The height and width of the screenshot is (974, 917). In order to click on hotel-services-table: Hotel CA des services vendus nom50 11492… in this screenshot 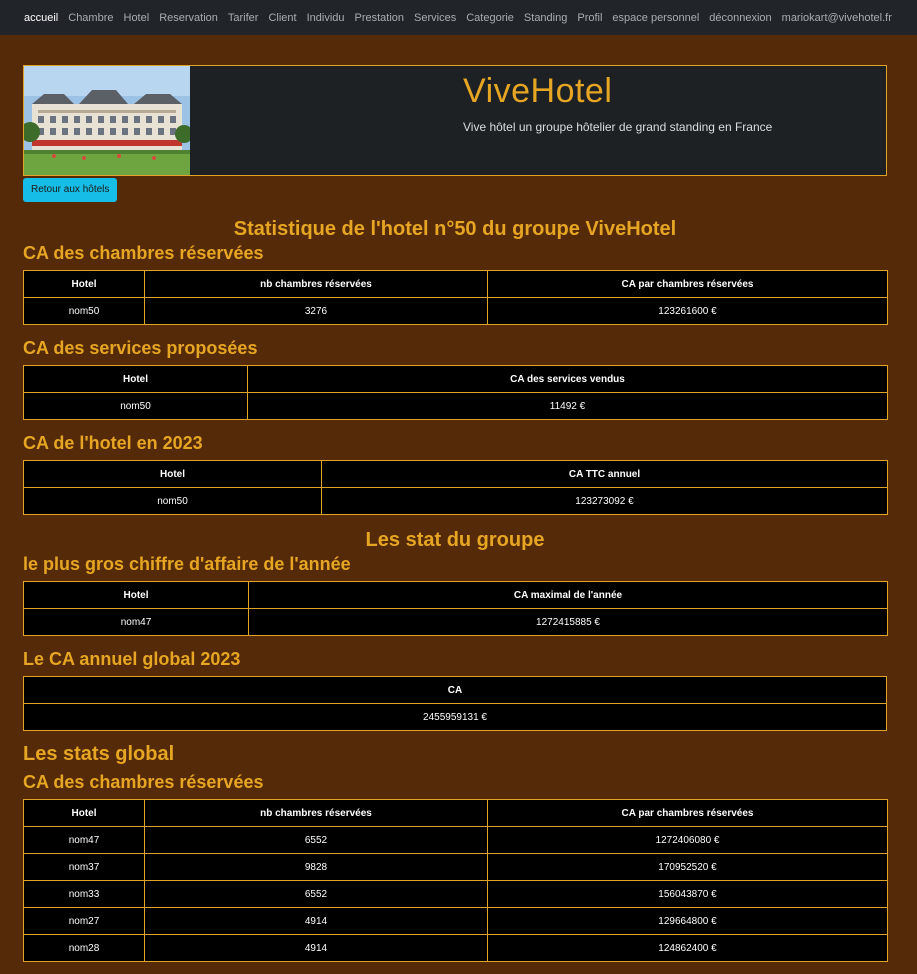, I will do `click(455, 392)`.